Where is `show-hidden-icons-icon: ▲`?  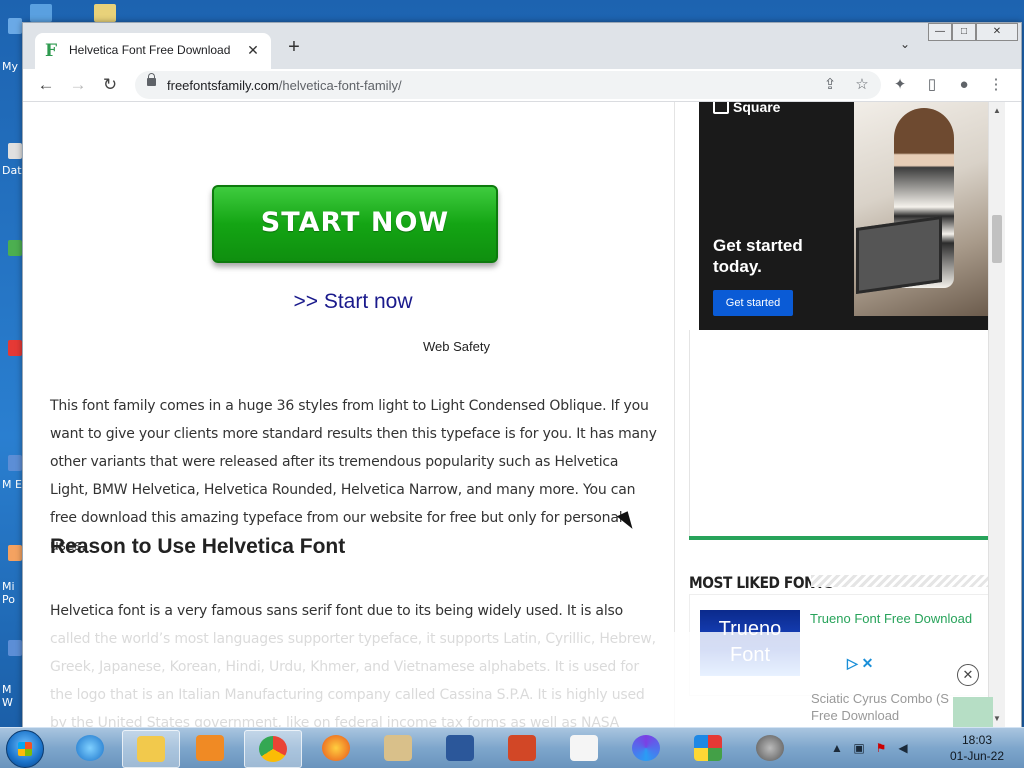
show-hidden-icons-icon: ▲ is located at coordinates (837, 748).